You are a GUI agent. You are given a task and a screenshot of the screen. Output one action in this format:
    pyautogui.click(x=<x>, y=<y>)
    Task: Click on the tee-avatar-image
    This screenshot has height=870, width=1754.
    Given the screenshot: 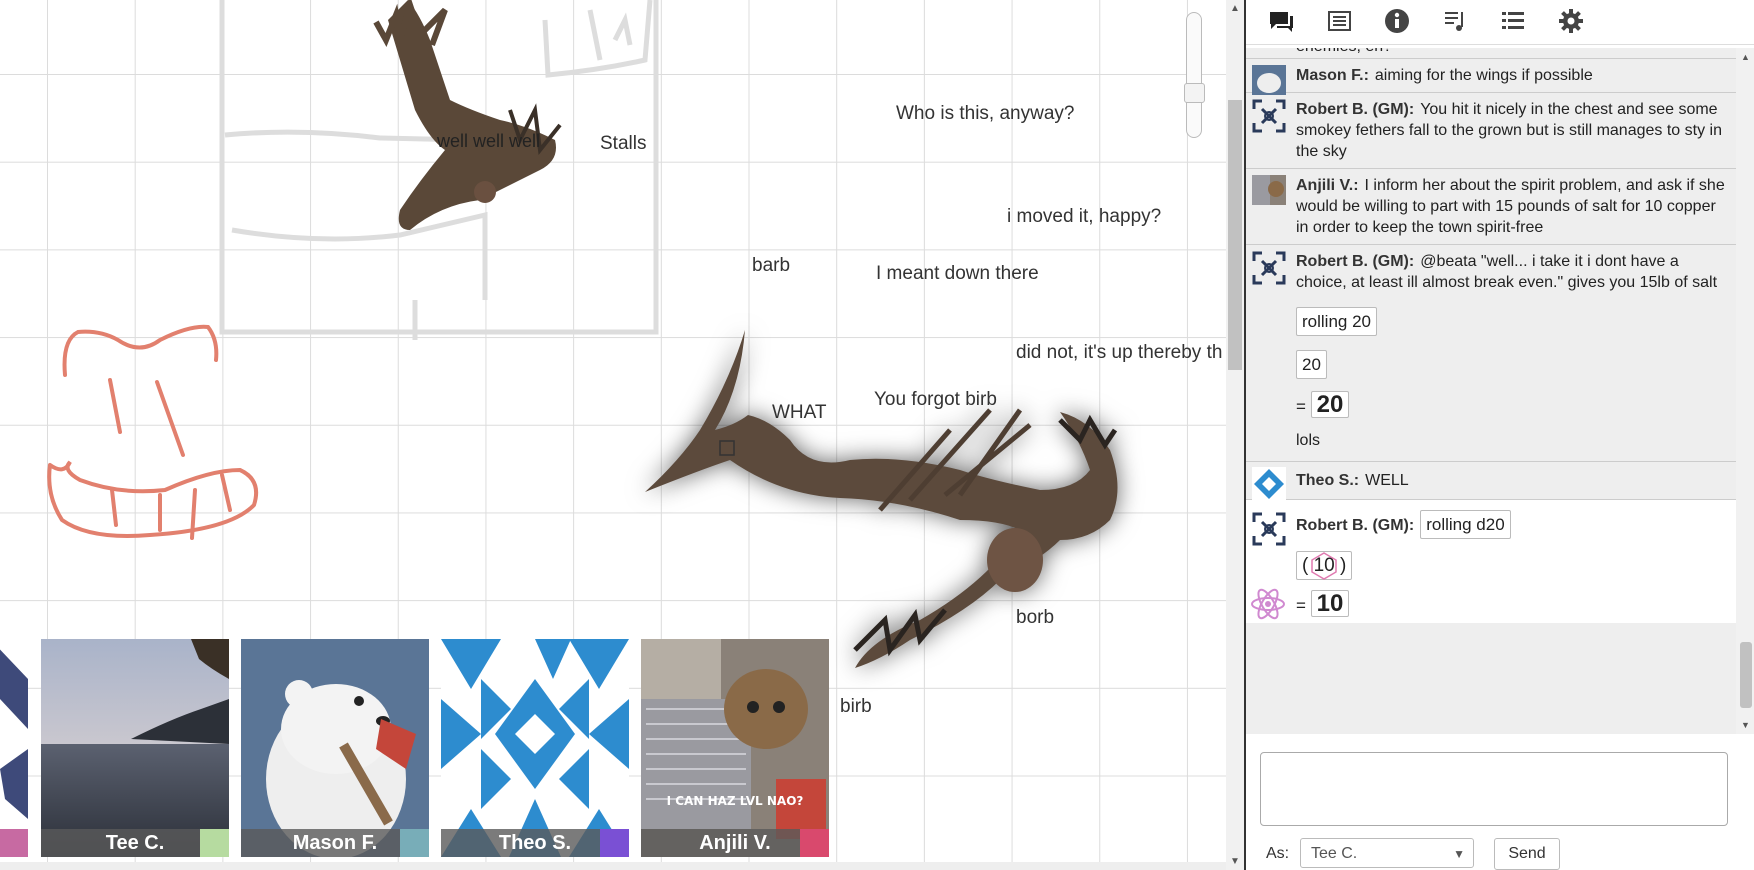 What is the action you would take?
    pyautogui.click(x=135, y=748)
    